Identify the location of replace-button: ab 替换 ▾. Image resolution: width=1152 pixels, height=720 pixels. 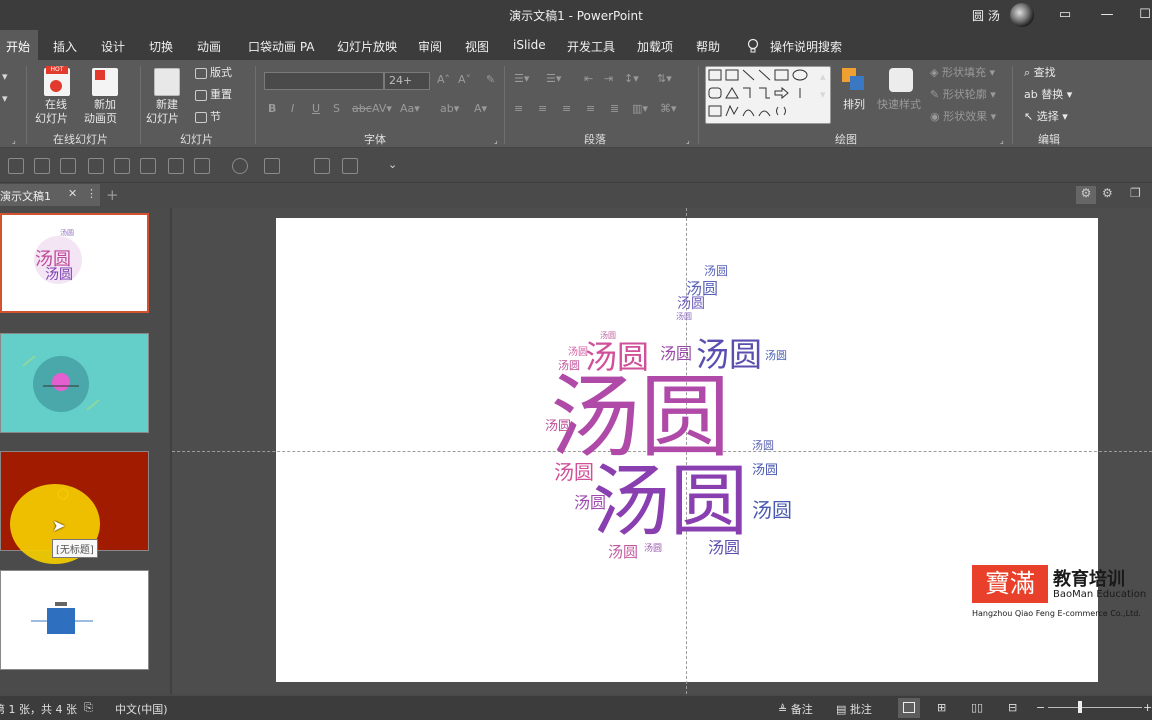
(1048, 95).